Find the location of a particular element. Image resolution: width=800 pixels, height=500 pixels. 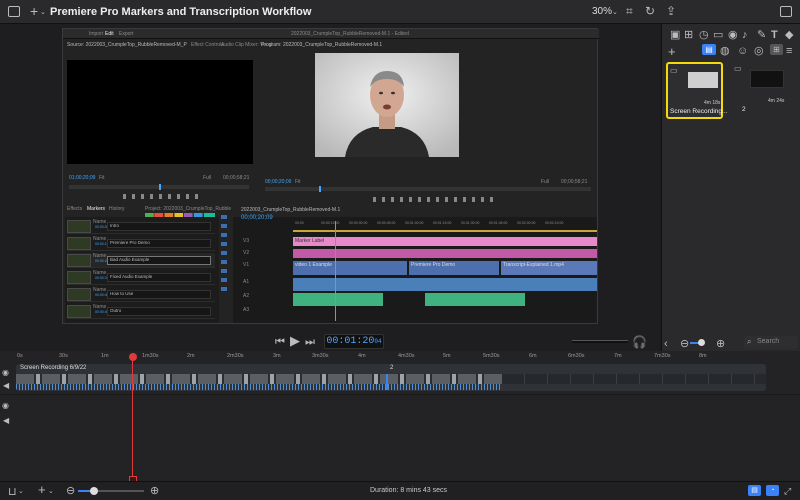

grid-view-icon: ⊞ is located at coordinates (776, 49).